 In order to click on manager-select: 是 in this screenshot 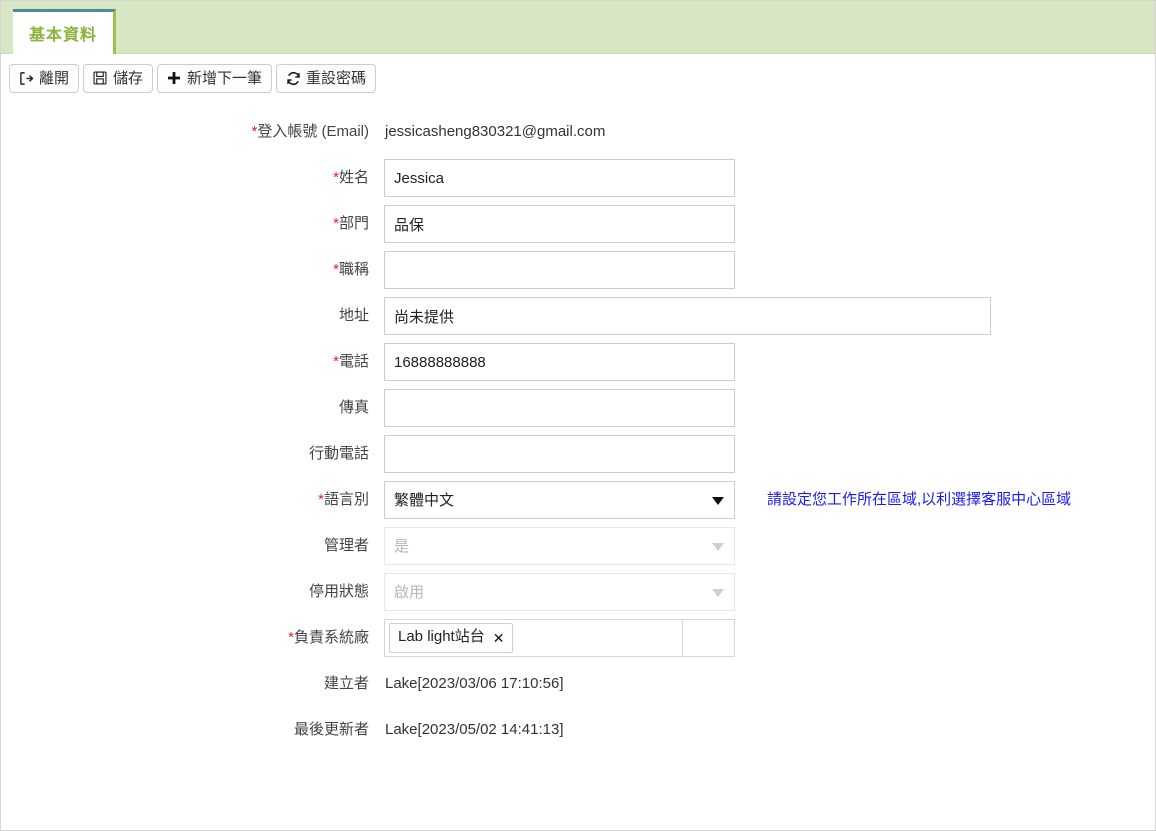, I will do `click(559, 546)`.